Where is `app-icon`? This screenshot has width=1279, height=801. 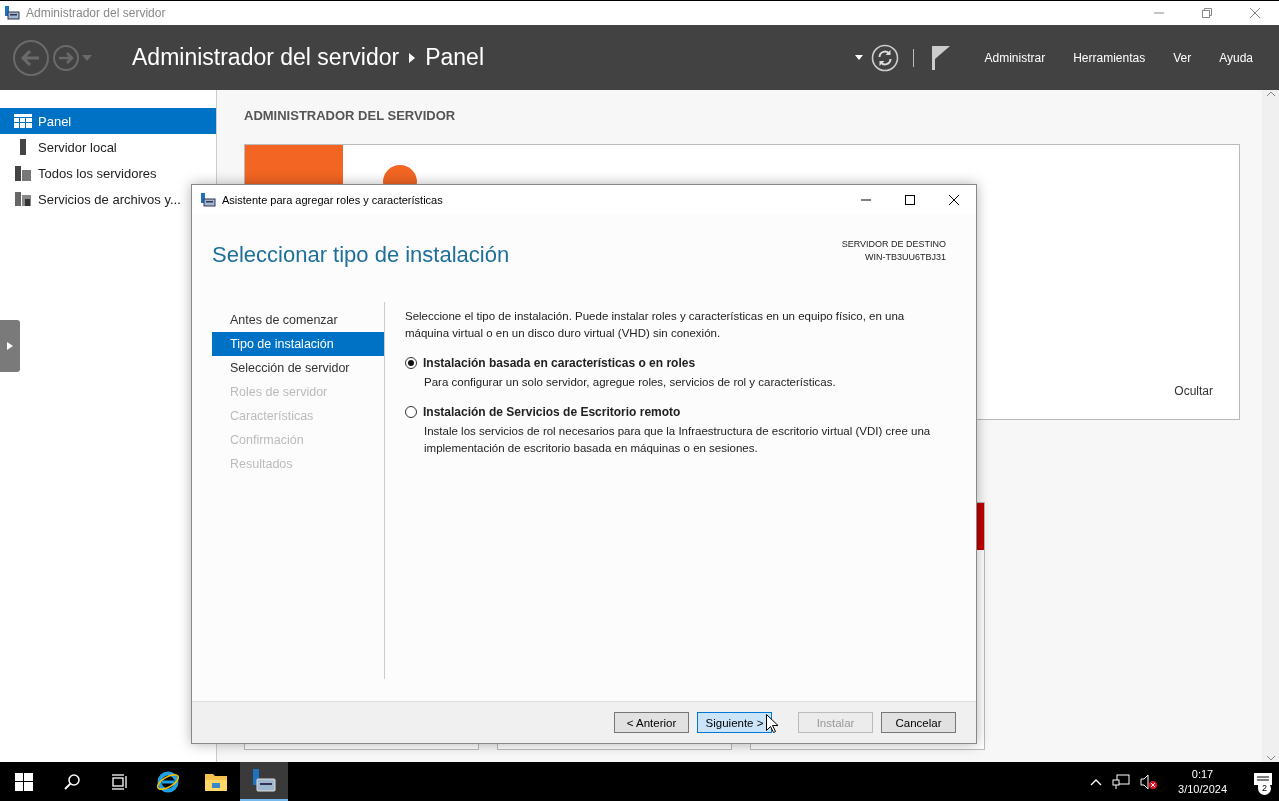
app-icon is located at coordinates (12, 13).